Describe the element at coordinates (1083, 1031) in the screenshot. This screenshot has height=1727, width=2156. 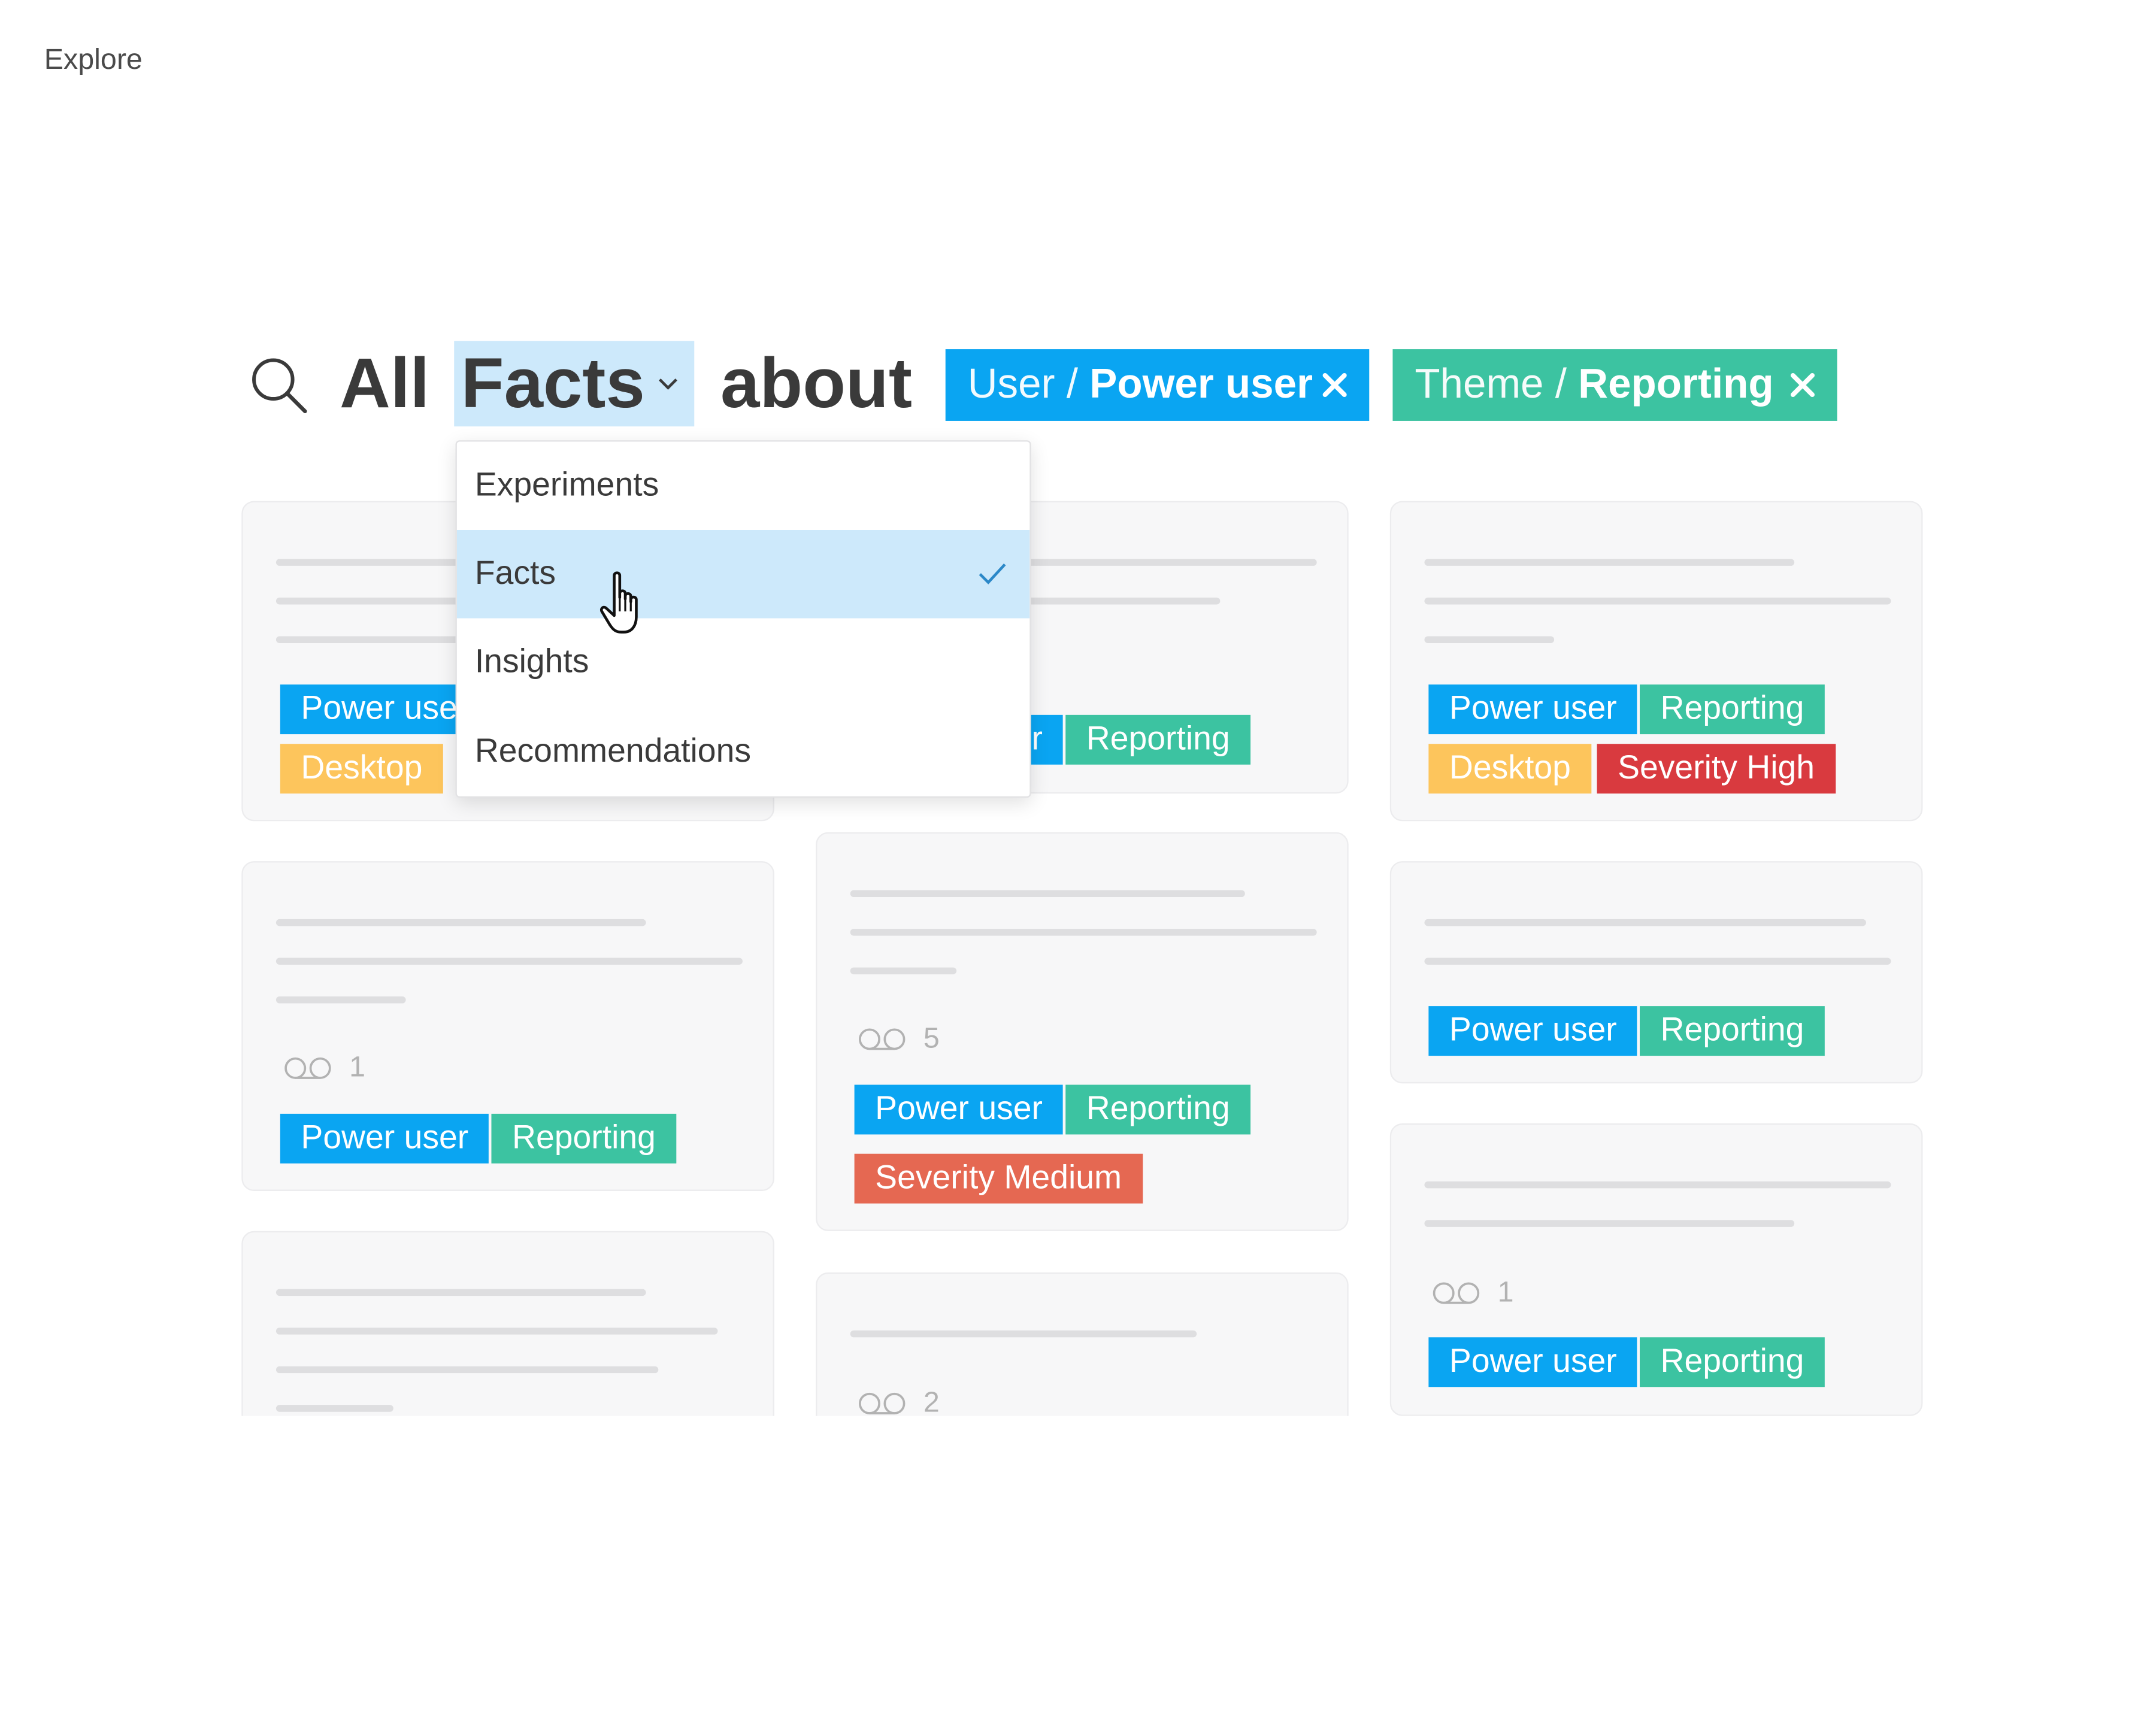
I see `result-card: 5 Power user Reporting Severity Medium` at that location.